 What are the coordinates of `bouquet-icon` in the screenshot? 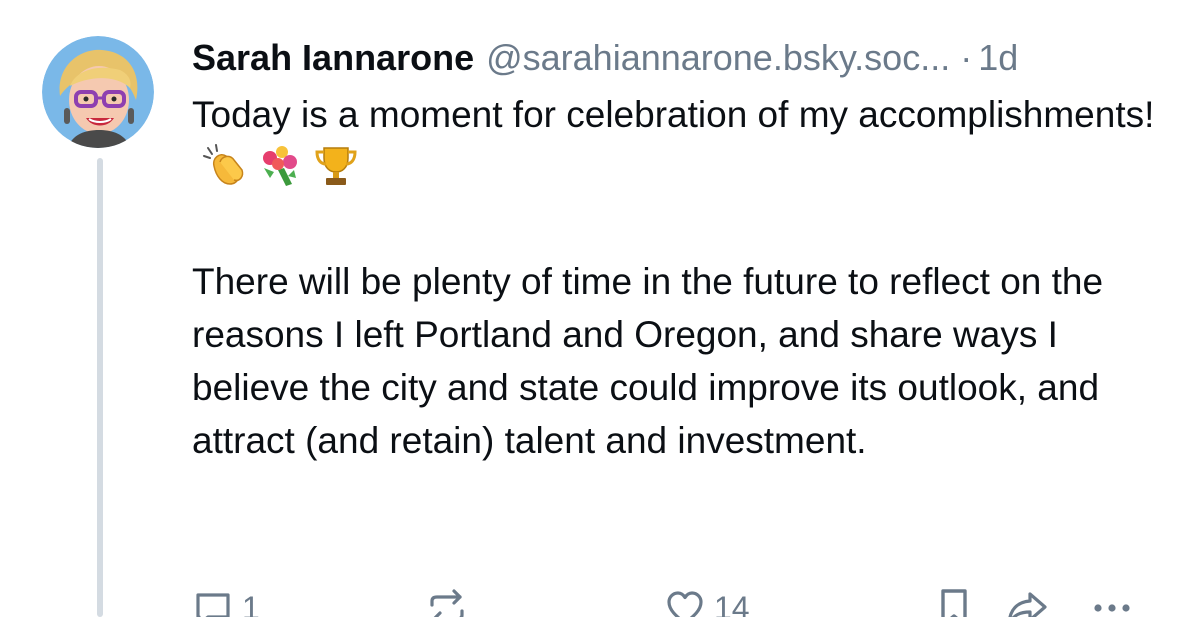 It's located at (280, 173).